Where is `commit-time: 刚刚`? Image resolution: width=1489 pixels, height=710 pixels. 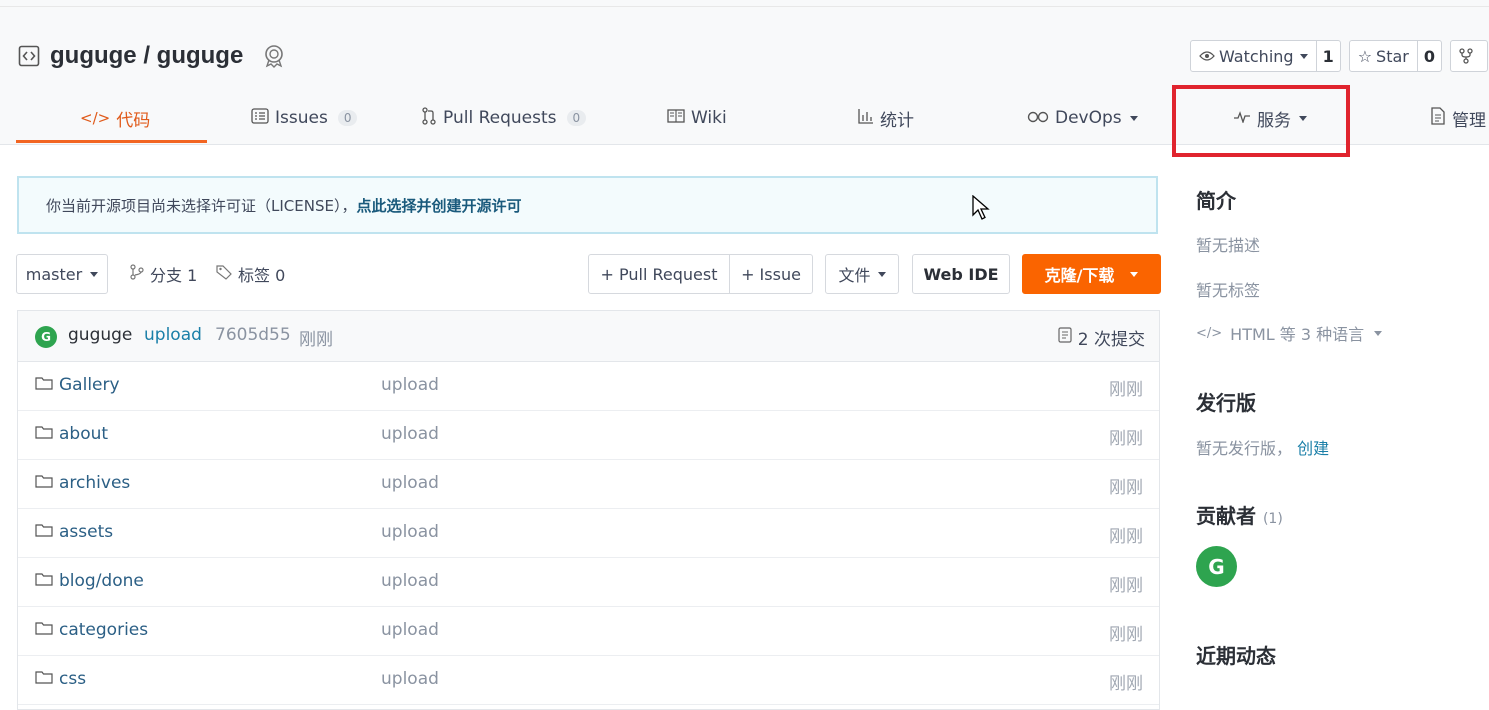
commit-time: 刚刚 is located at coordinates (316, 340).